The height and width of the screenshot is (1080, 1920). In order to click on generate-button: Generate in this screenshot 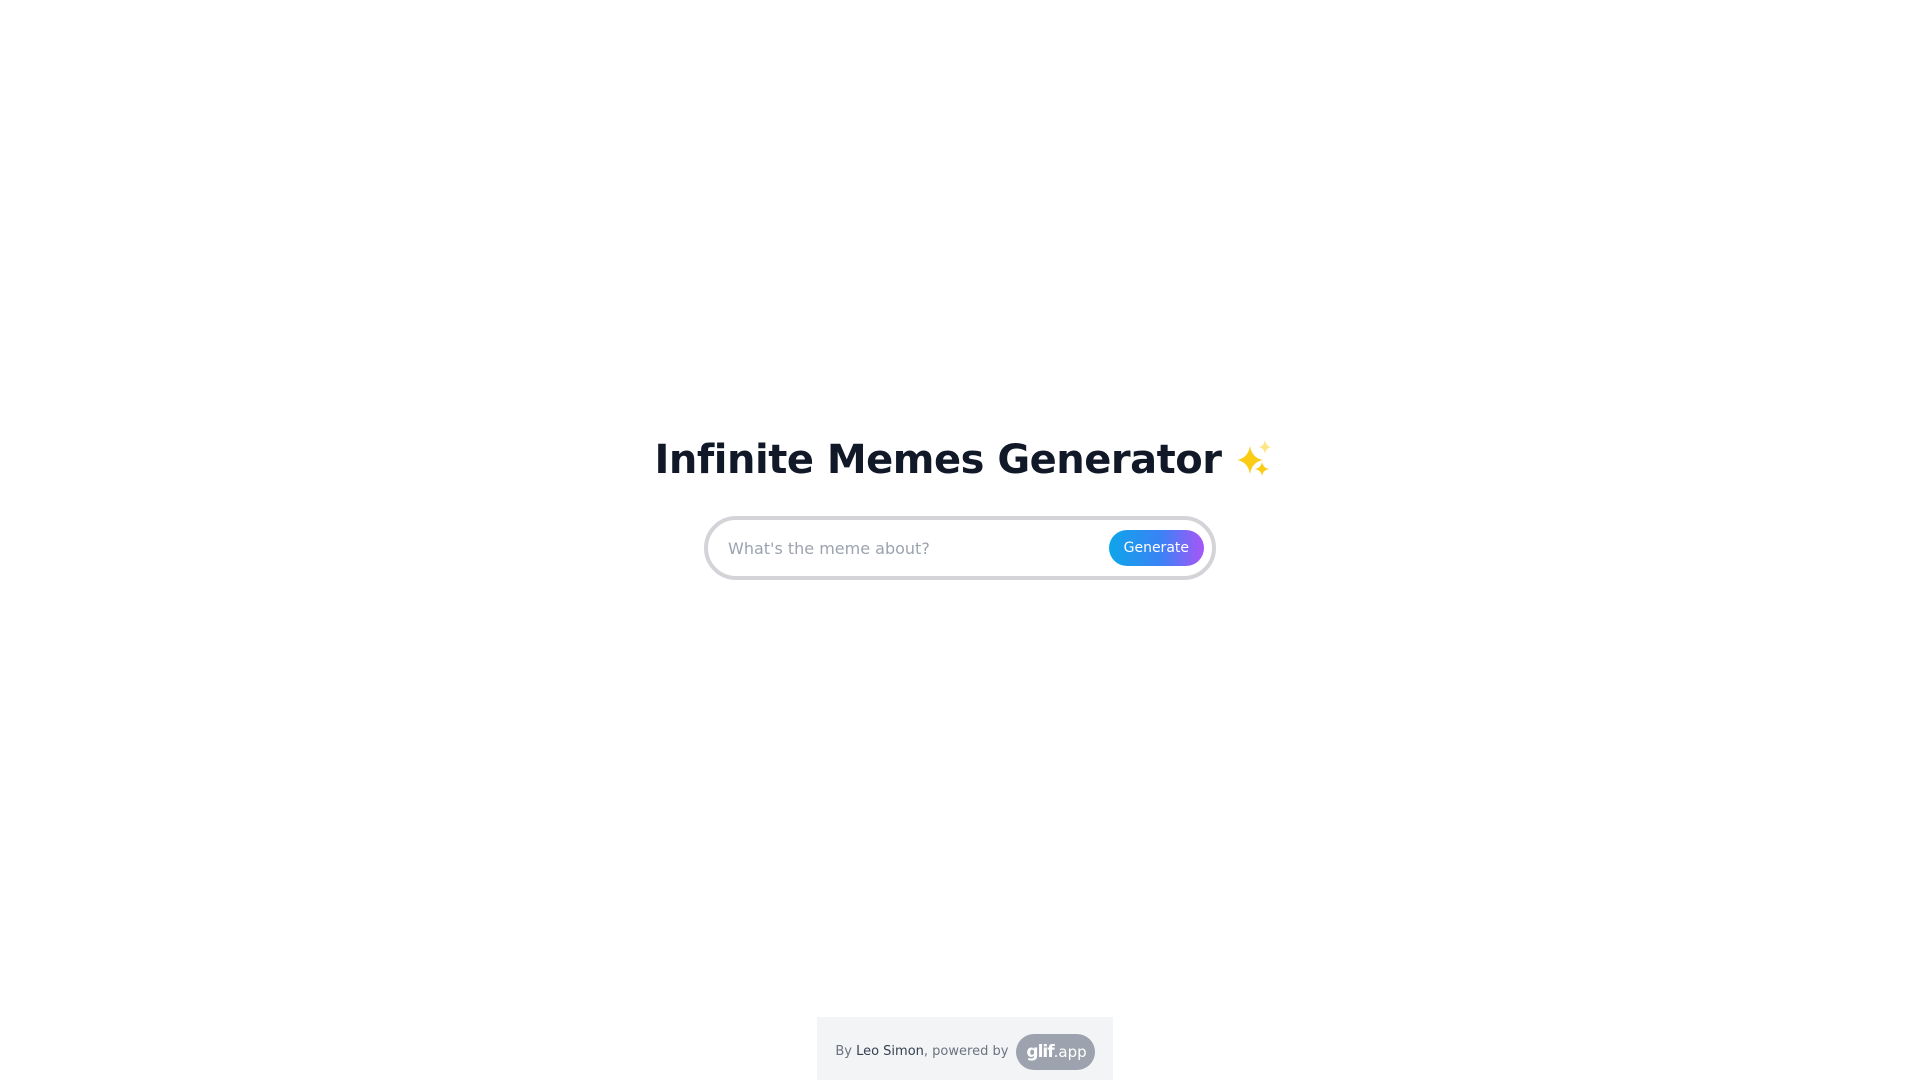, I will do `click(1156, 548)`.